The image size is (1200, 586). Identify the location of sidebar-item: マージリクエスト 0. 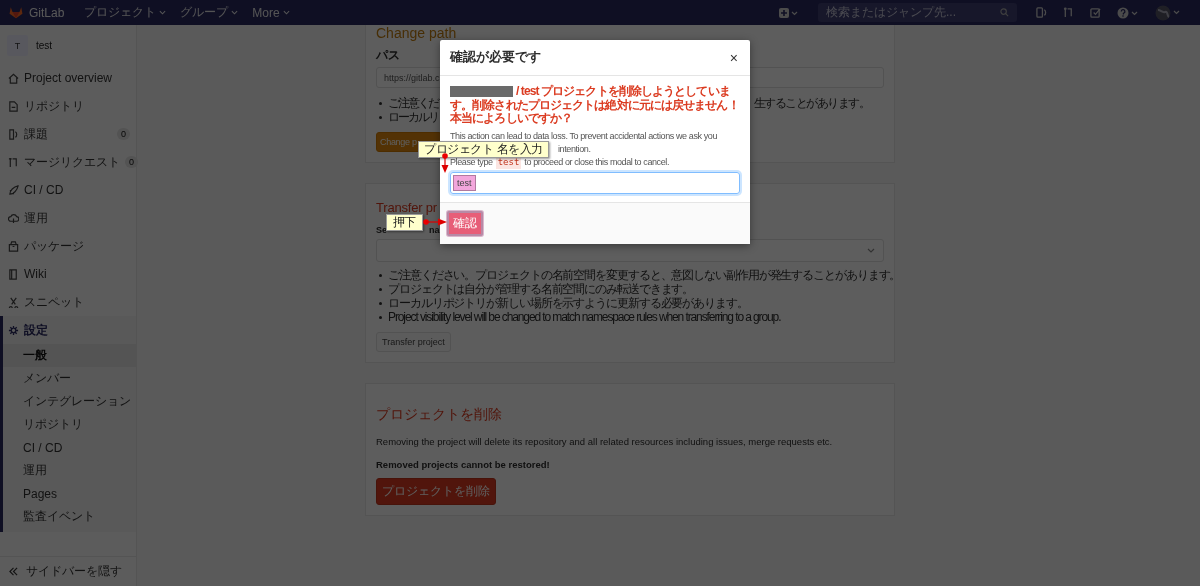
(68, 162).